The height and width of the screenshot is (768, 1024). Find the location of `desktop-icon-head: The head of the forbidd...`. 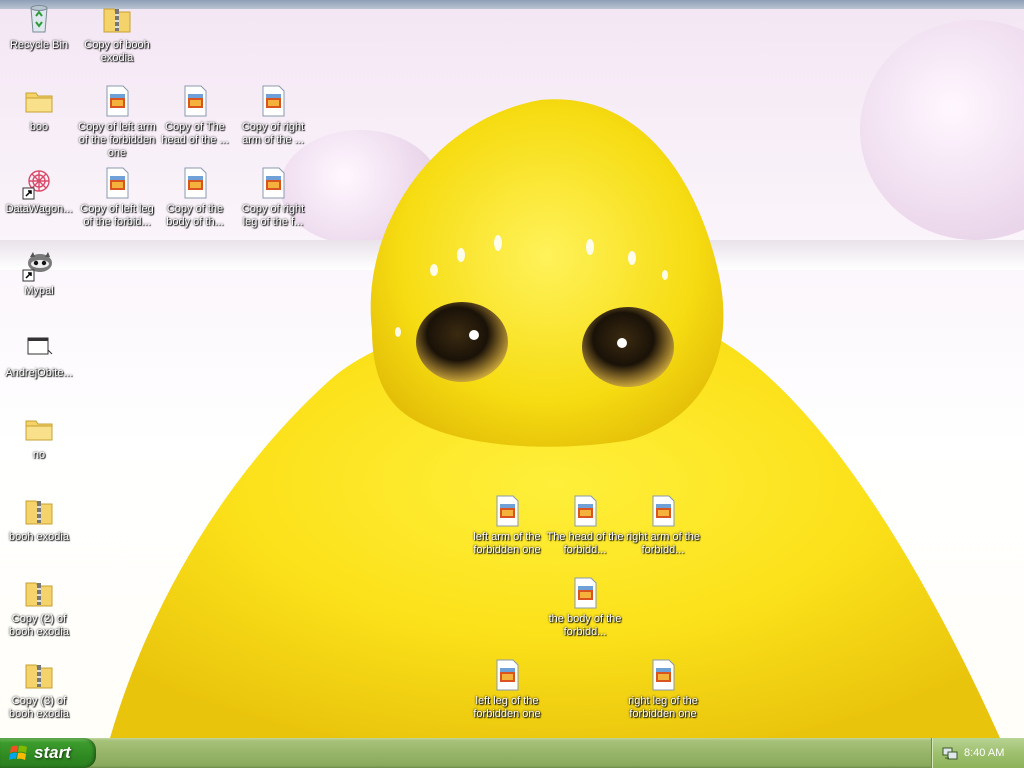

desktop-icon-head: The head of the forbidd... is located at coordinates (585, 525).